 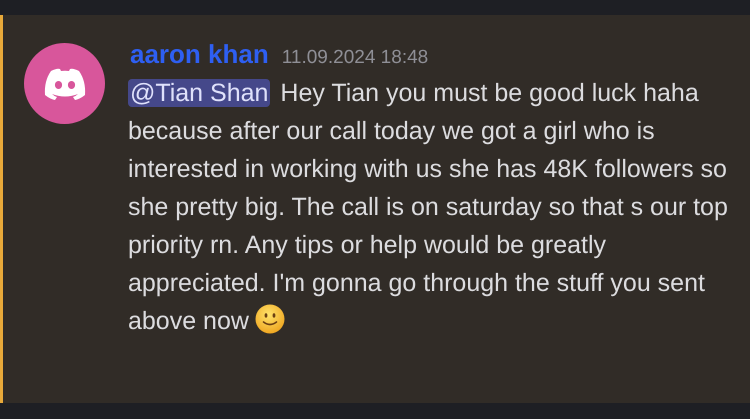 What do you see at coordinates (269, 319) in the screenshot?
I see `smiley-icon` at bounding box center [269, 319].